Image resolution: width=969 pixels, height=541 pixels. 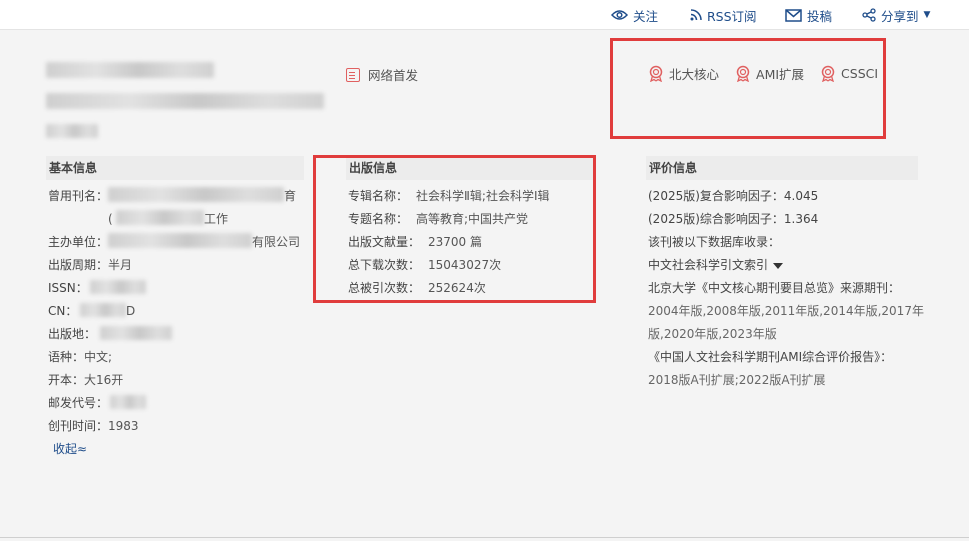 What do you see at coordinates (782, 168) in the screenshot?
I see `evaluation-info-heading: 评价信息` at bounding box center [782, 168].